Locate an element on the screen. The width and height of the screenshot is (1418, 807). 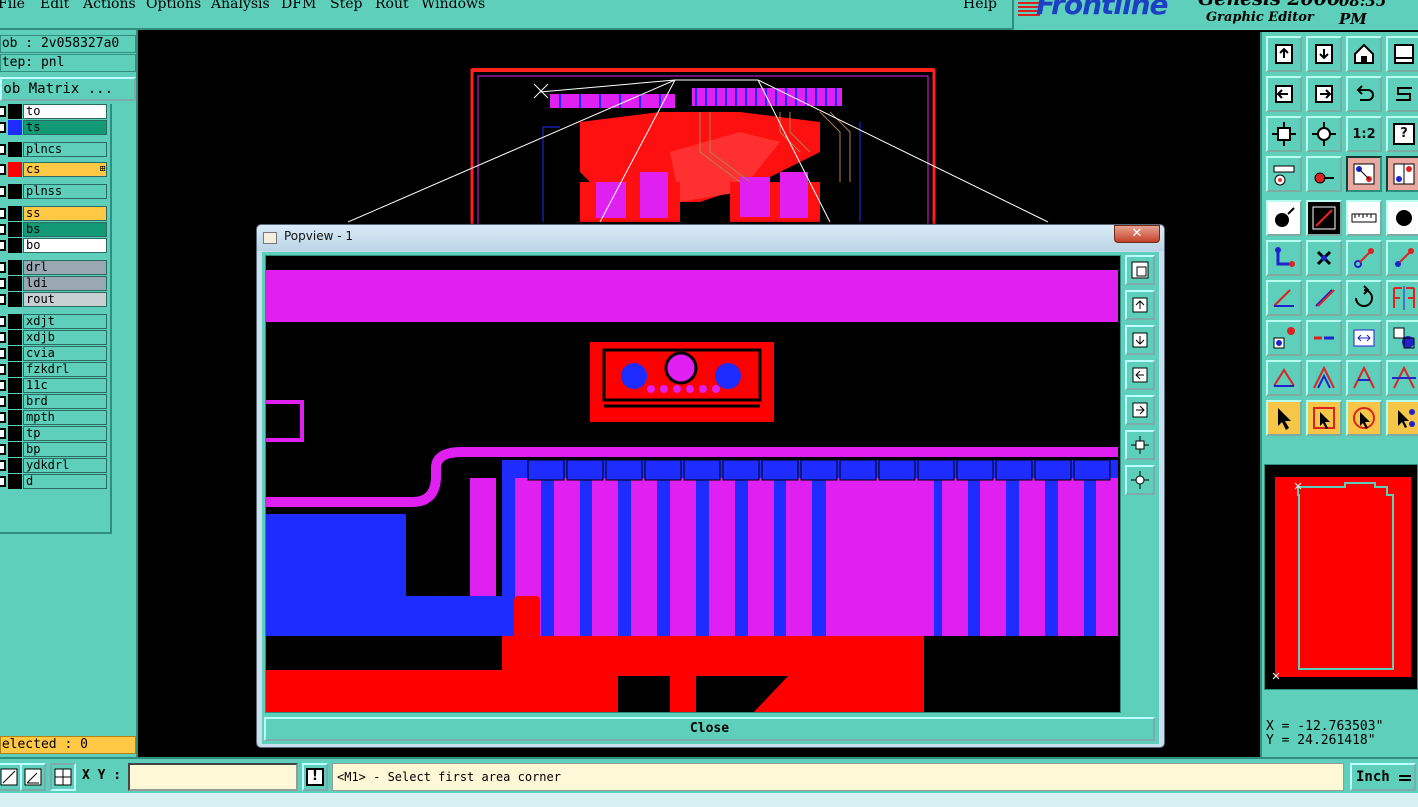
layer-name: ydkdrl is located at coordinates (65, 465).